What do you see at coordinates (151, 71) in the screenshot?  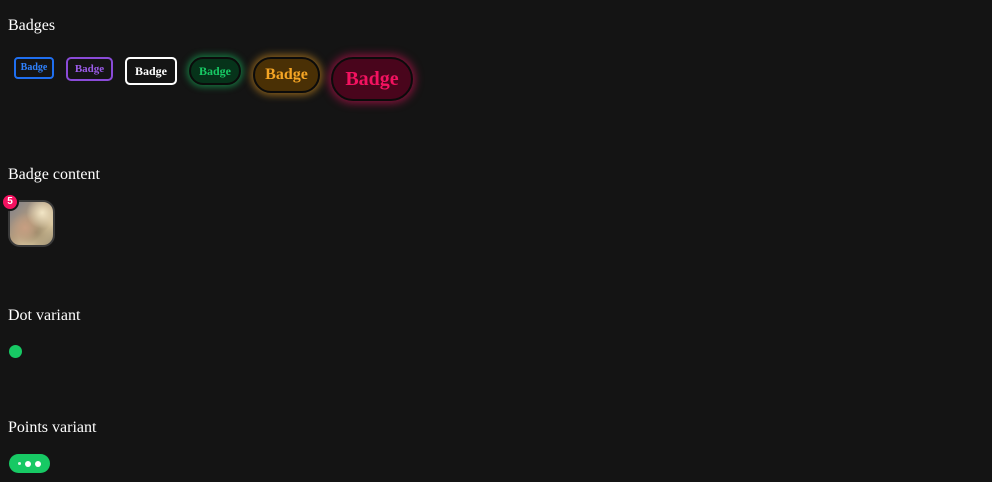 I see `badge-white-bordered: Badge` at bounding box center [151, 71].